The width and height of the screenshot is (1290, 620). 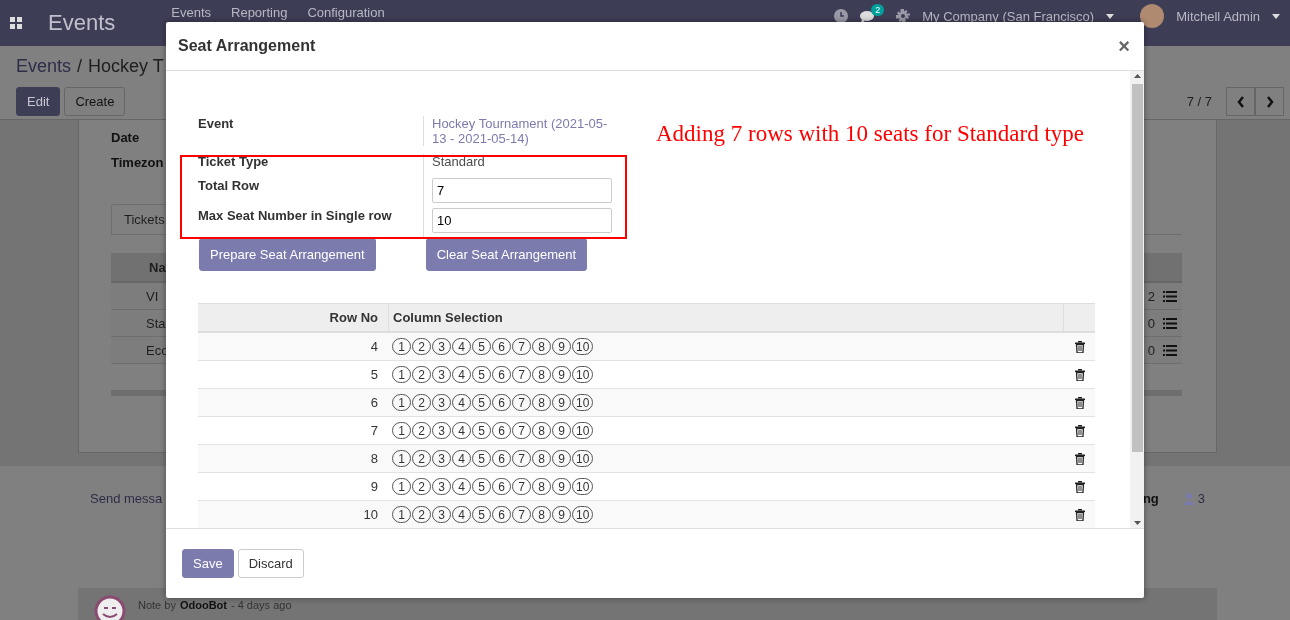 What do you see at coordinates (1124, 46) in the screenshot?
I see `close-button: ×` at bounding box center [1124, 46].